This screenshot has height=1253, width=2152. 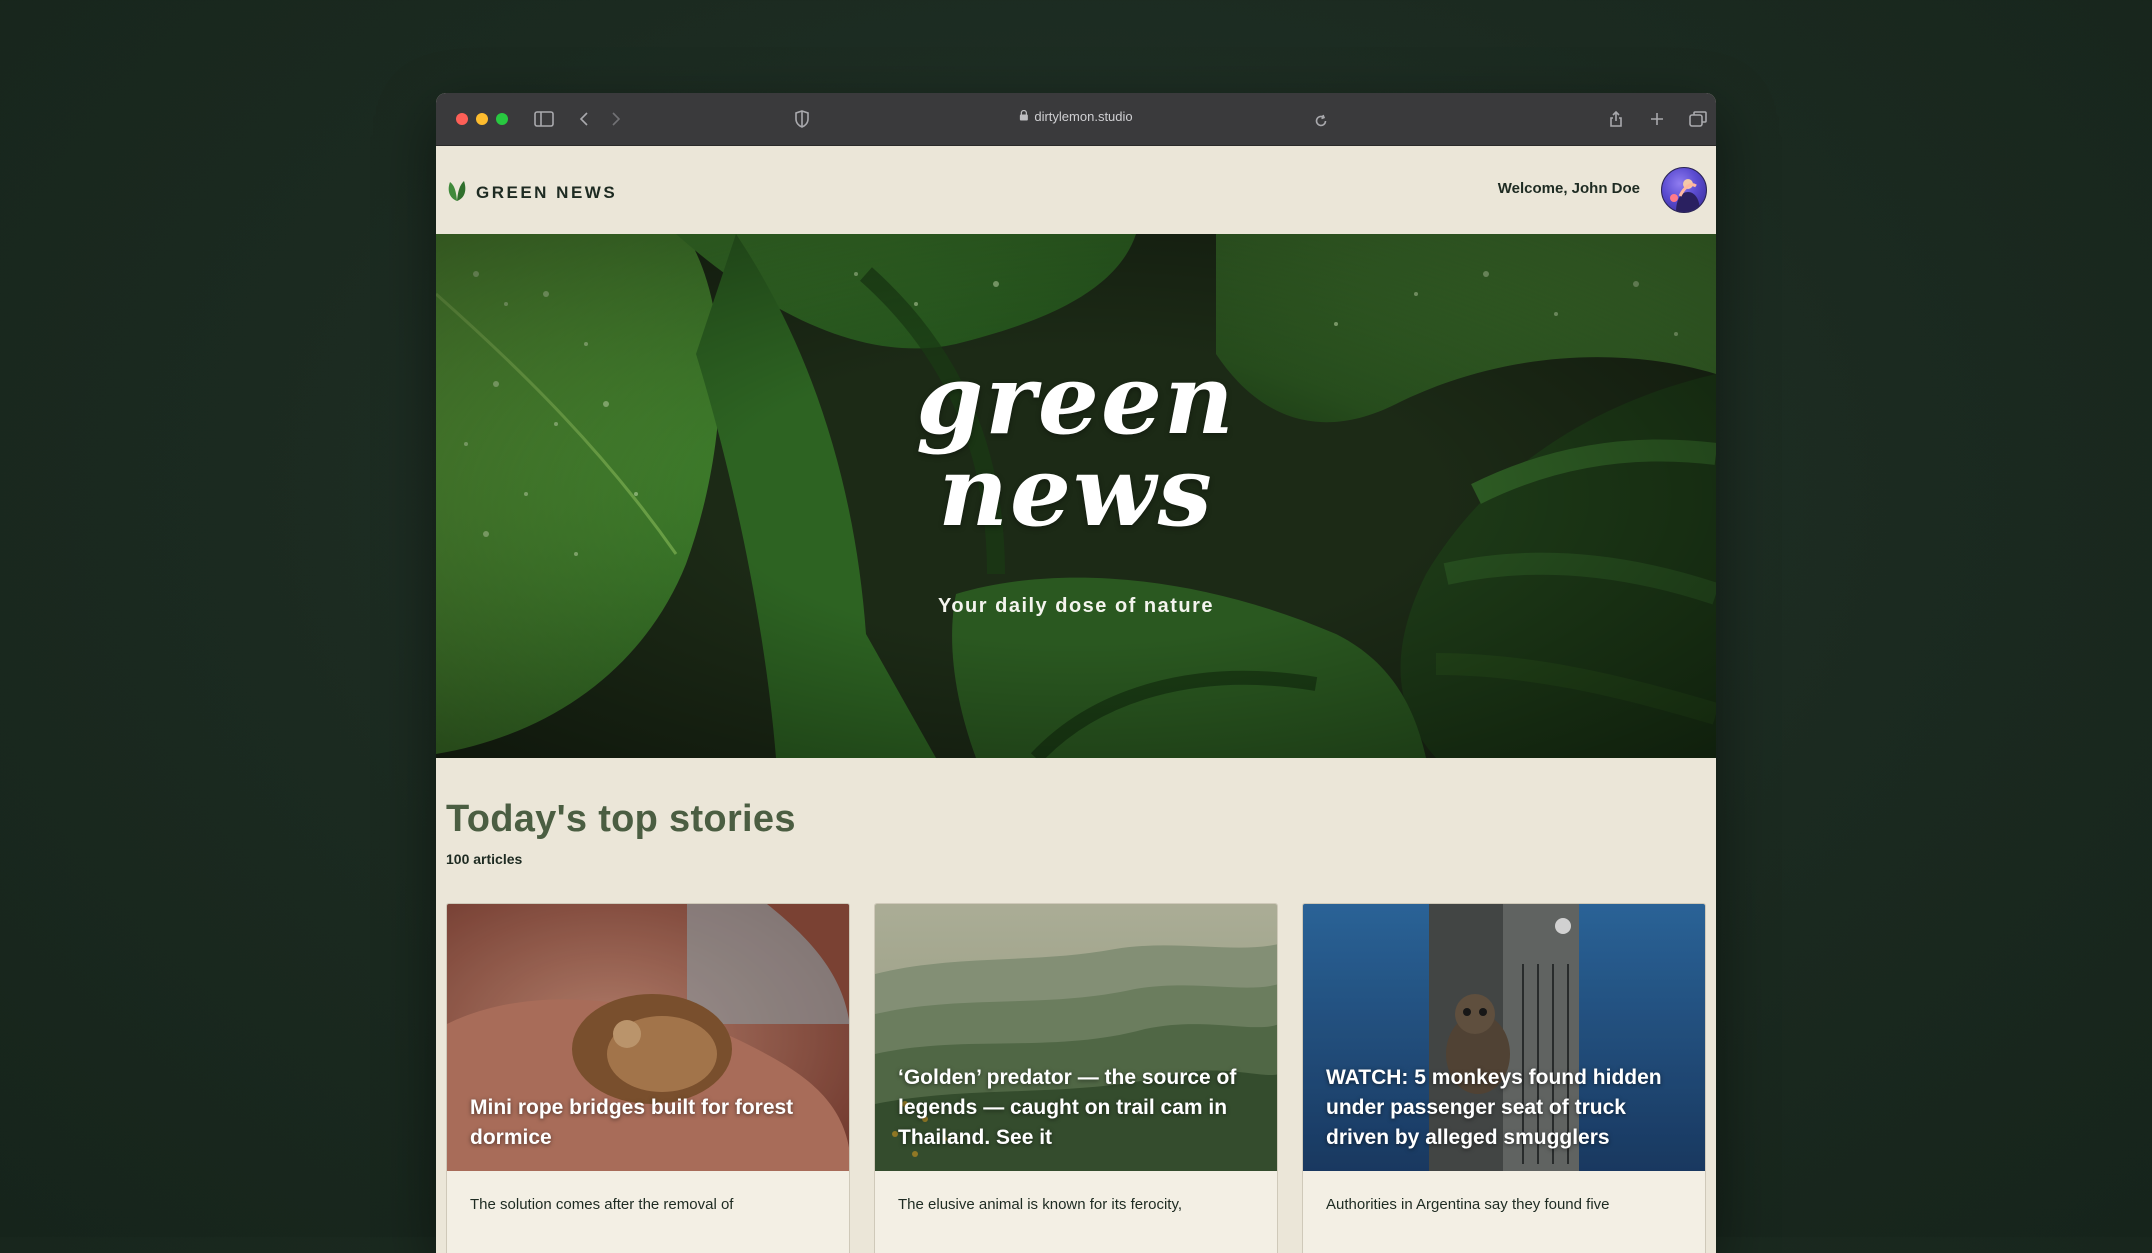 I want to click on address-bar: dirtylemon.studio, so click(x=1076, y=116).